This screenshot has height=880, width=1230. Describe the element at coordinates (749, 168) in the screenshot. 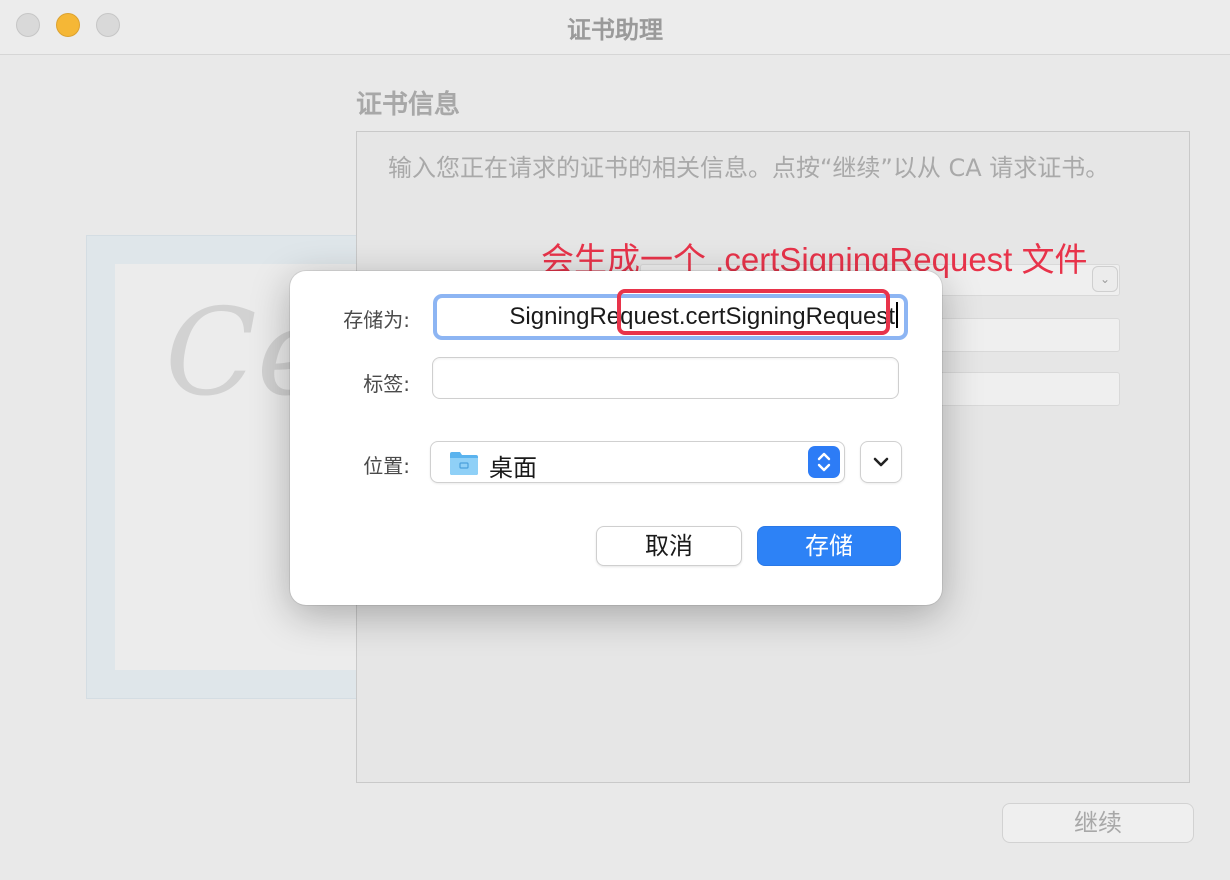

I see `info-description: 输入您正在请求的证书的相关信息。点按“继续”以从 CA 请求证书。` at that location.